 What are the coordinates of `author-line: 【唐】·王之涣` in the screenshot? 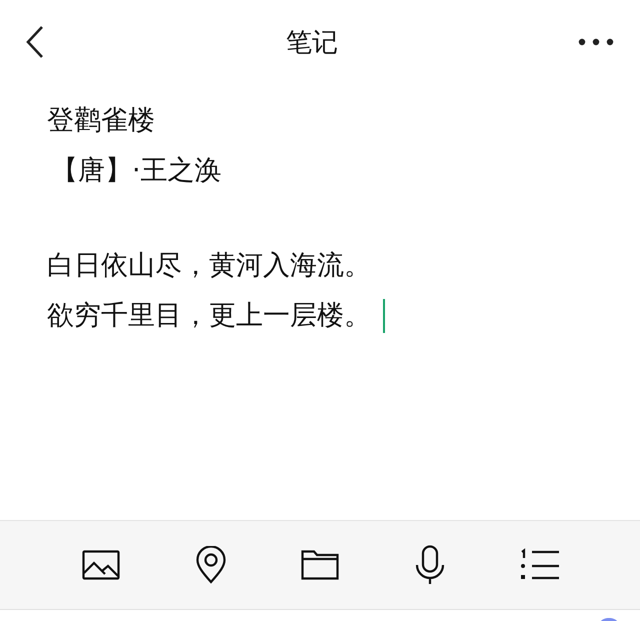 It's located at (136, 171).